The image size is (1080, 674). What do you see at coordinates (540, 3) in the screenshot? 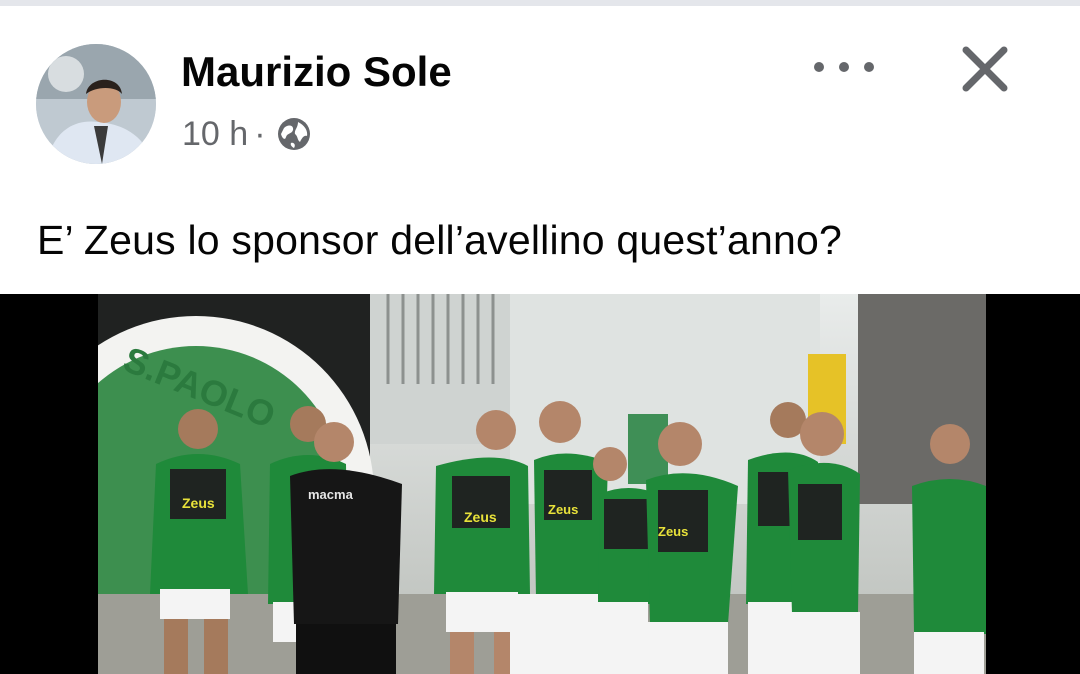
I see `top-divider` at bounding box center [540, 3].